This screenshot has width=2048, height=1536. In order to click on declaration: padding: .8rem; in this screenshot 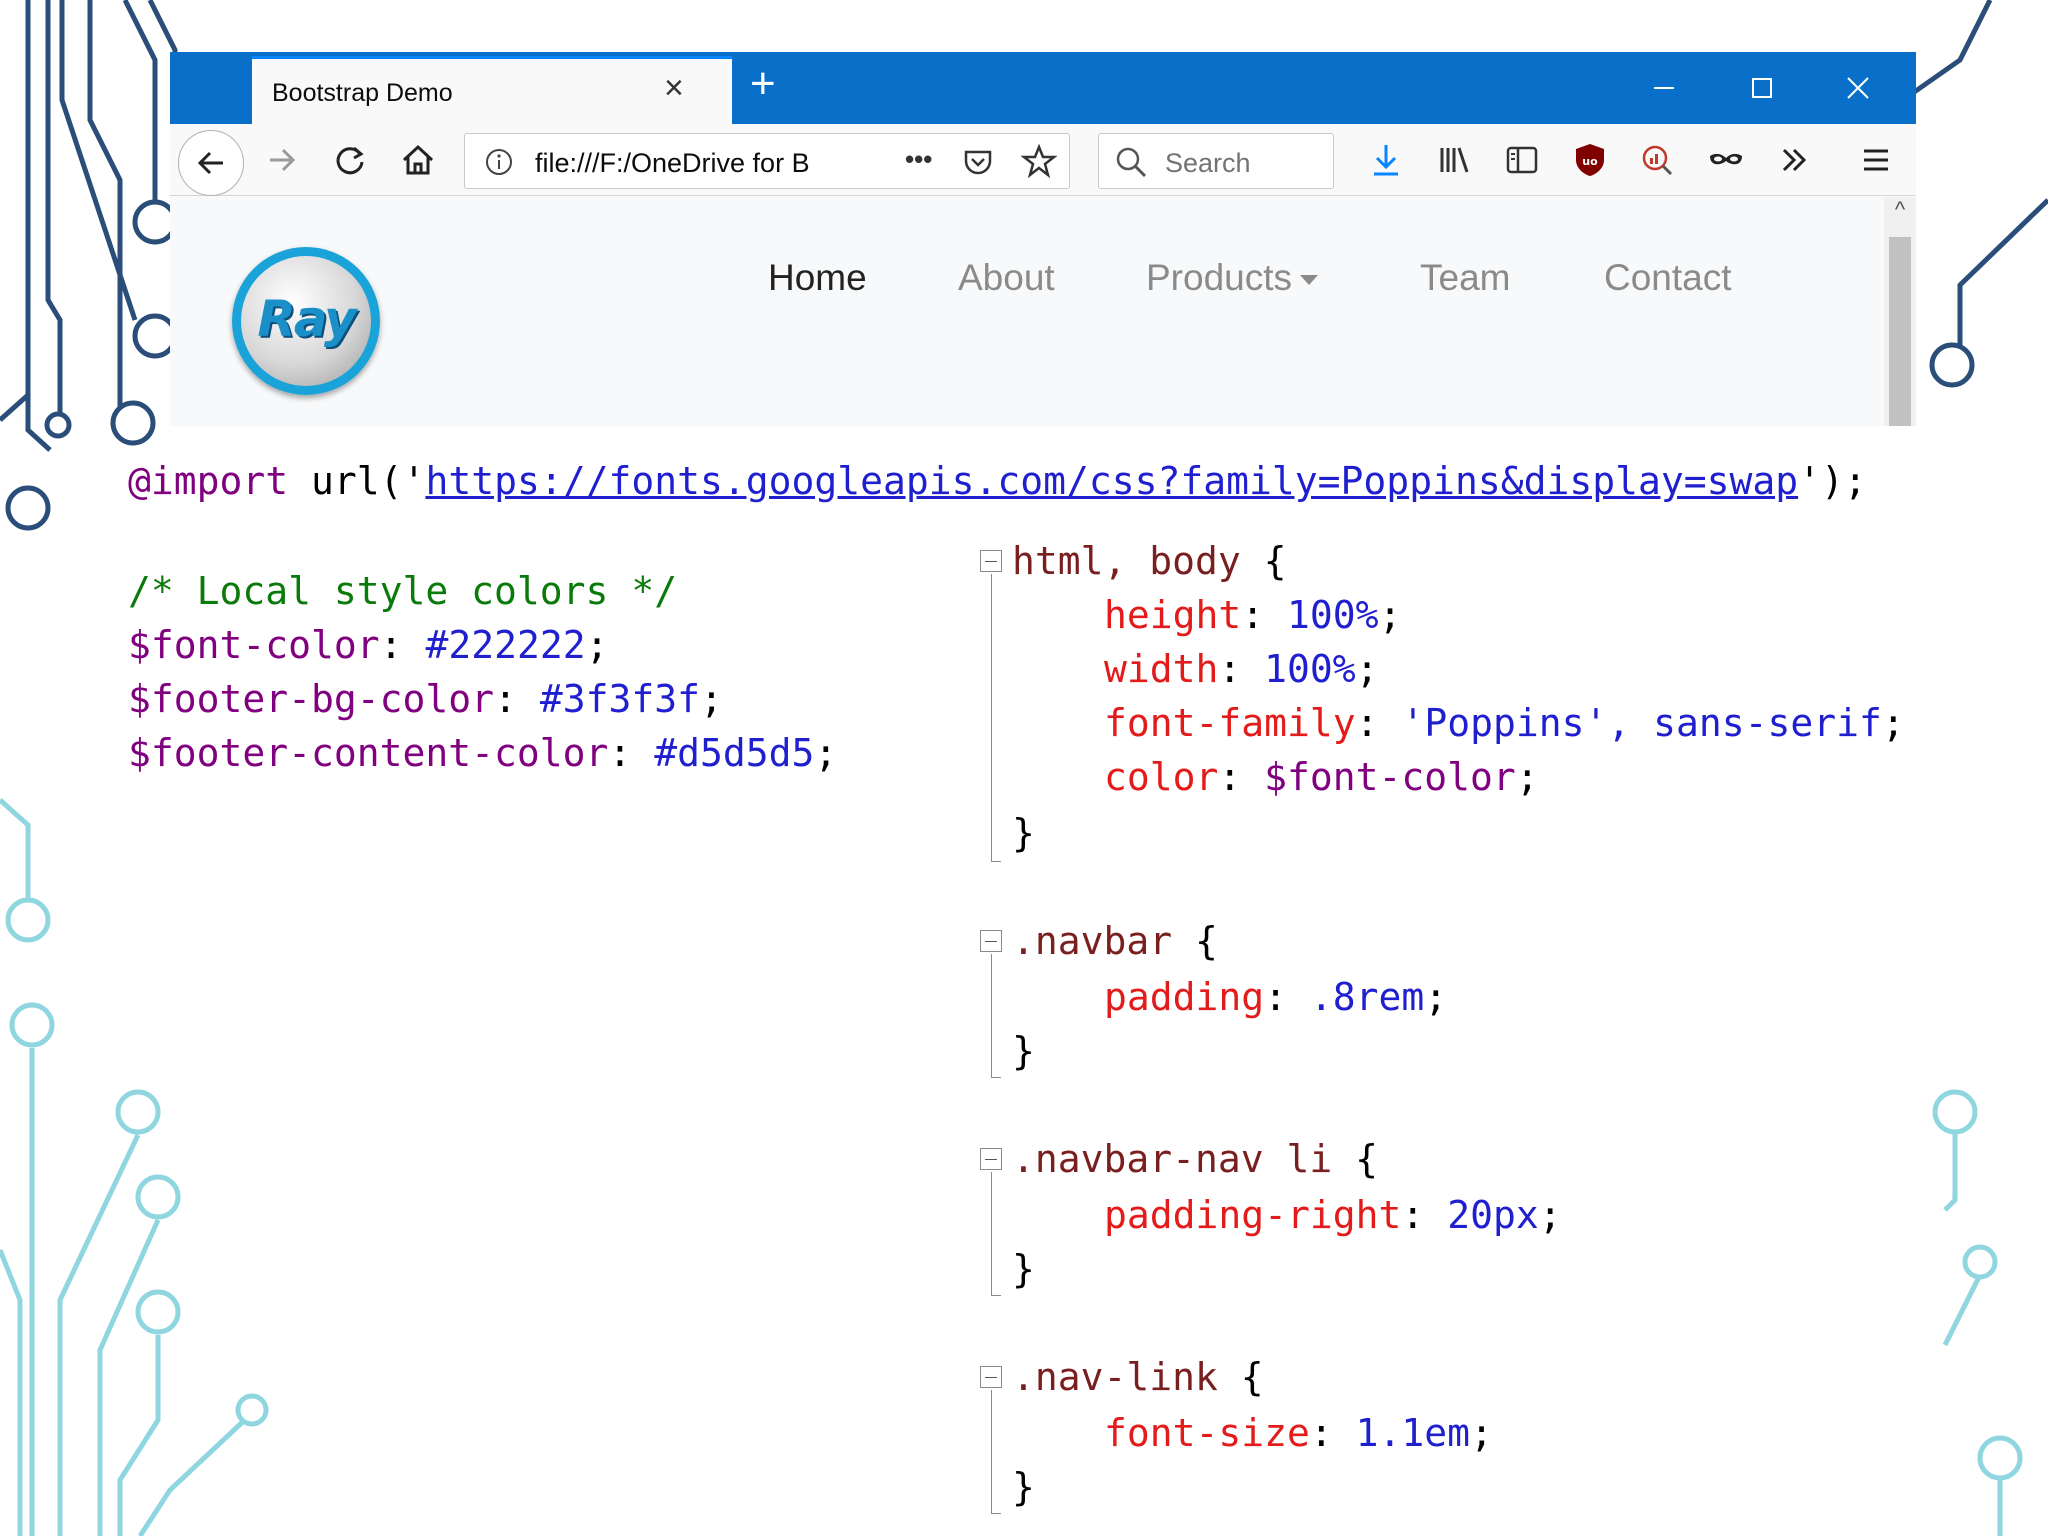, I will do `click(1276, 997)`.